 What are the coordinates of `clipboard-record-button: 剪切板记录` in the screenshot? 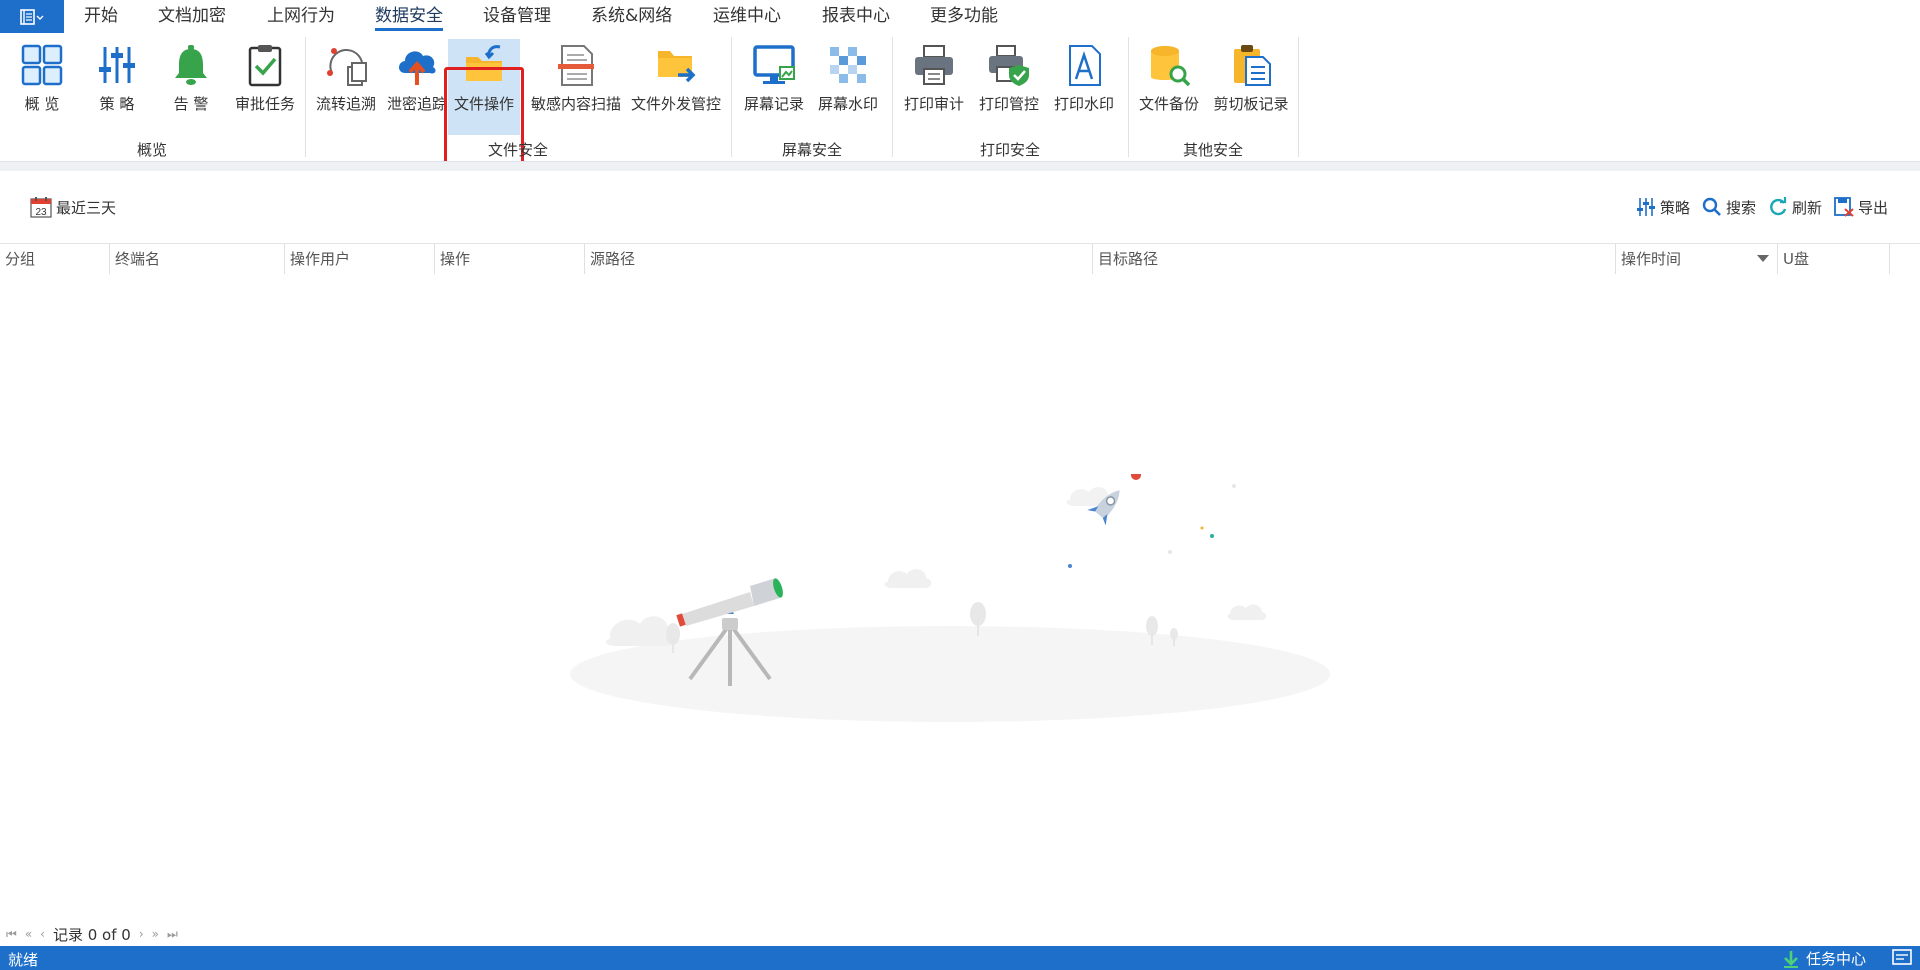 It's located at (1251, 89).